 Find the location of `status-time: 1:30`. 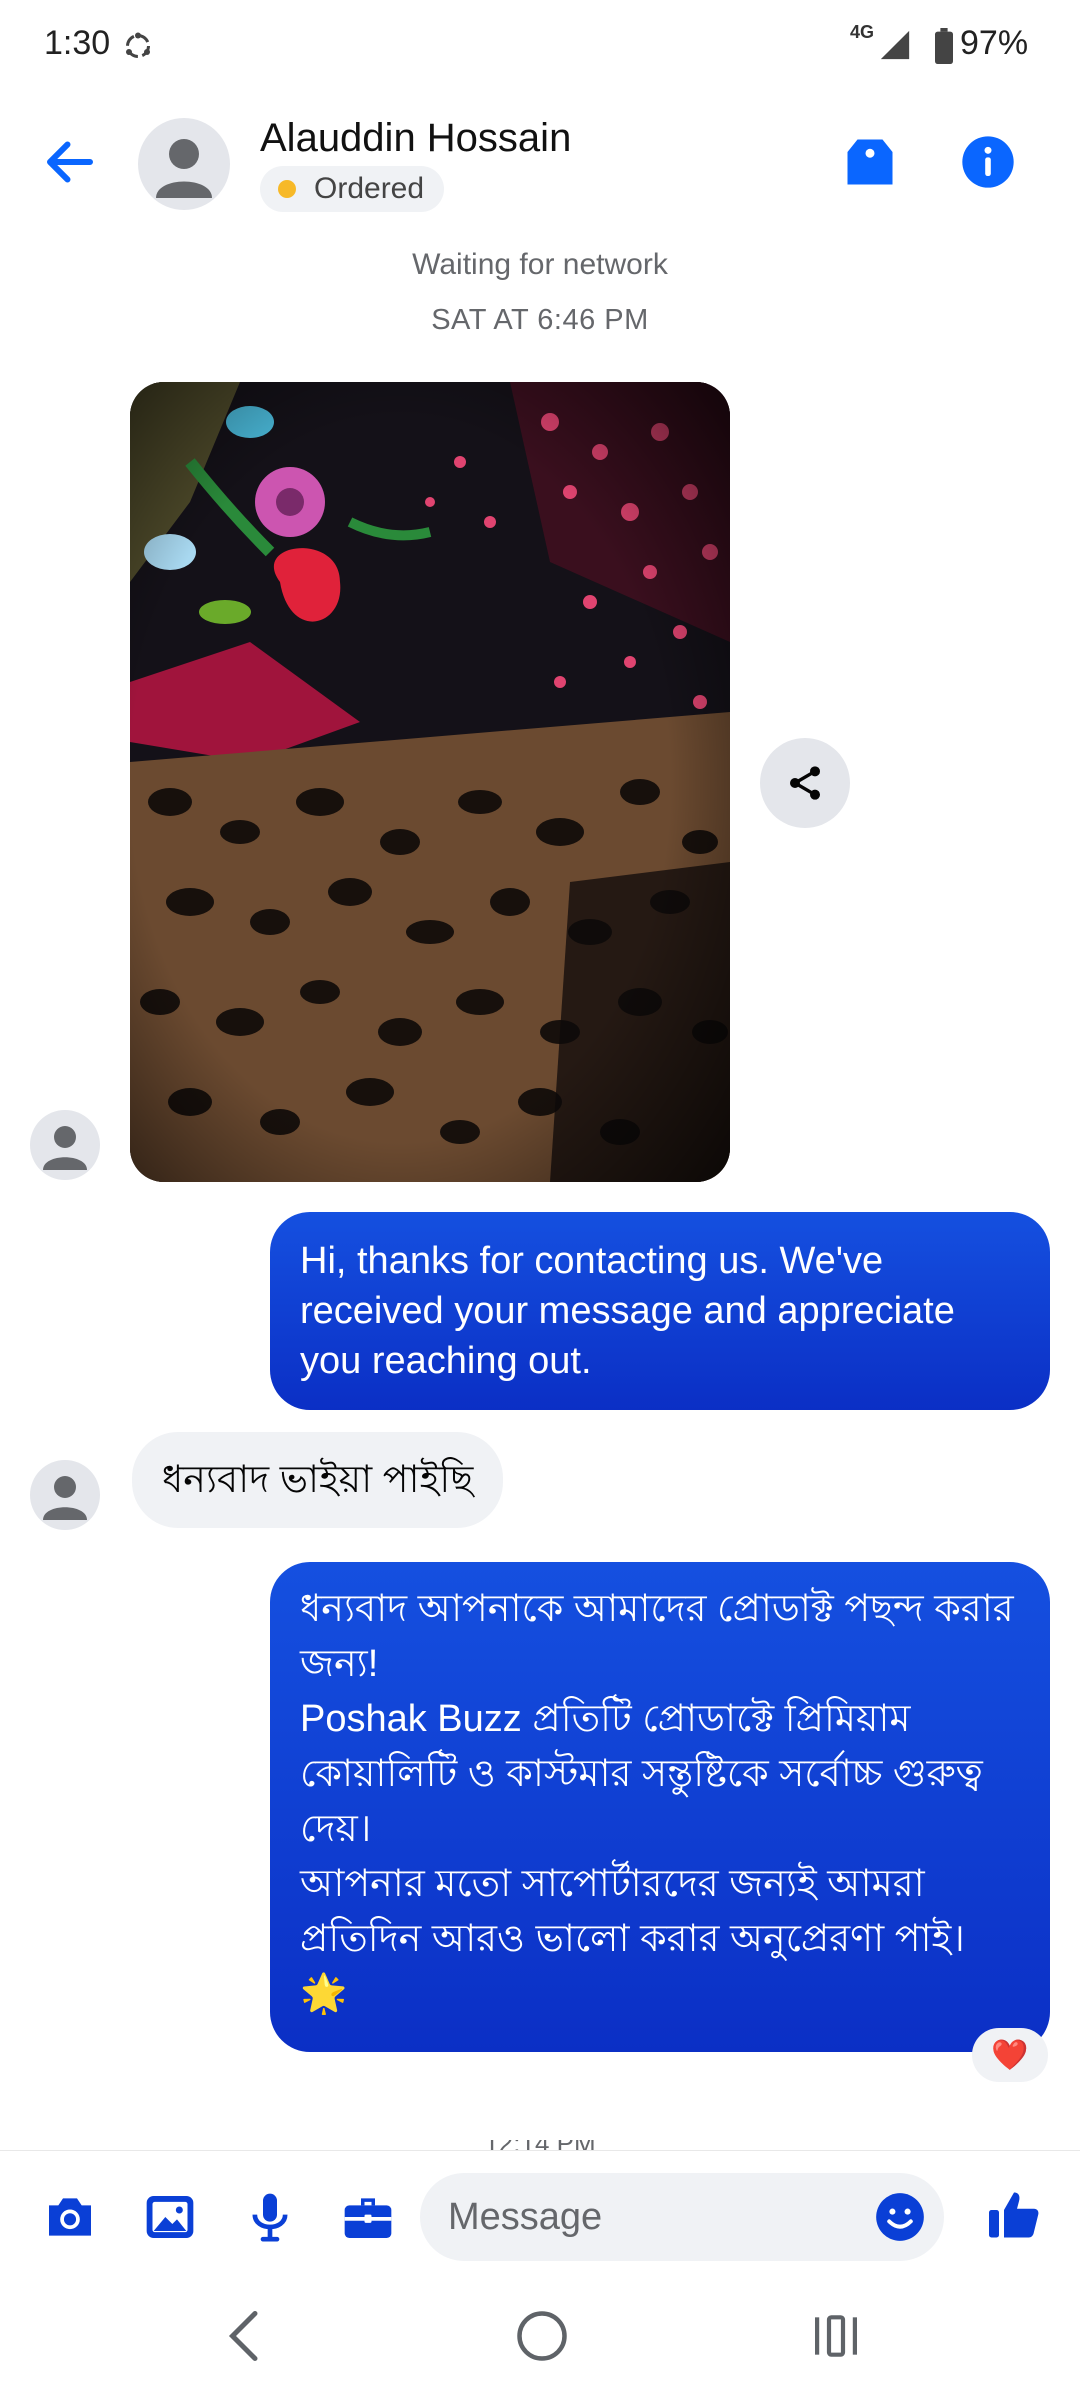

status-time: 1:30 is located at coordinates (77, 43).